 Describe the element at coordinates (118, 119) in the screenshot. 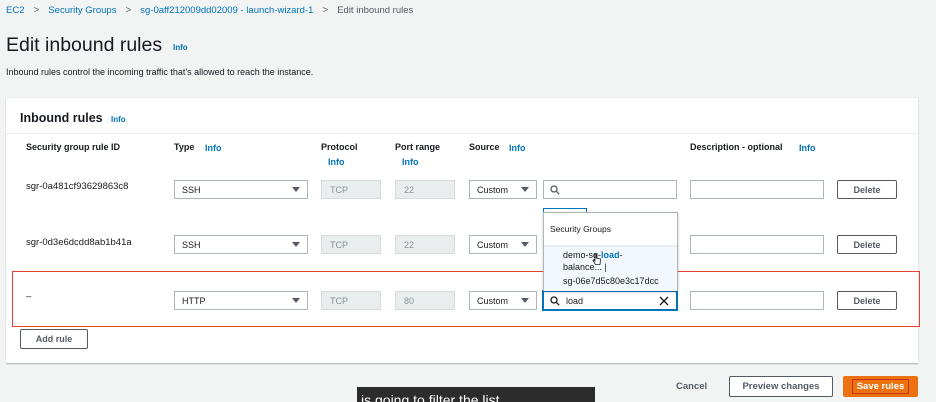

I see `panel-info-link: Info` at that location.